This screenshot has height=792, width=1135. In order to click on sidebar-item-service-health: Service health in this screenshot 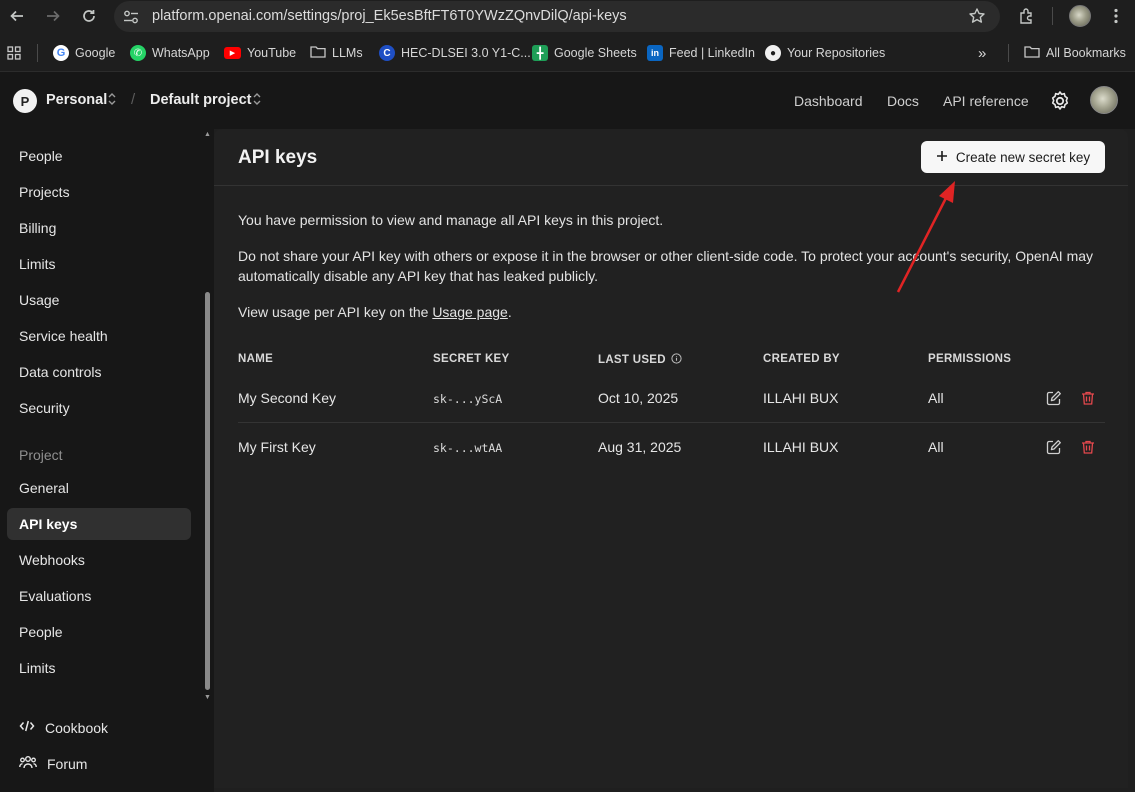, I will do `click(99, 336)`.